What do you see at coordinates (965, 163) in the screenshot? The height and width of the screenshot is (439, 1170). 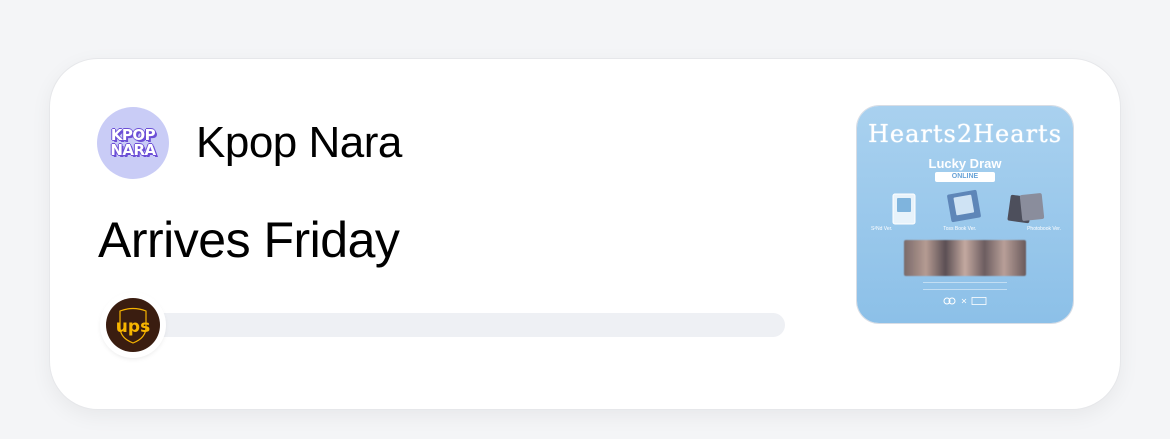 I see `thumbnail-subtitle: Lucky Draw` at bounding box center [965, 163].